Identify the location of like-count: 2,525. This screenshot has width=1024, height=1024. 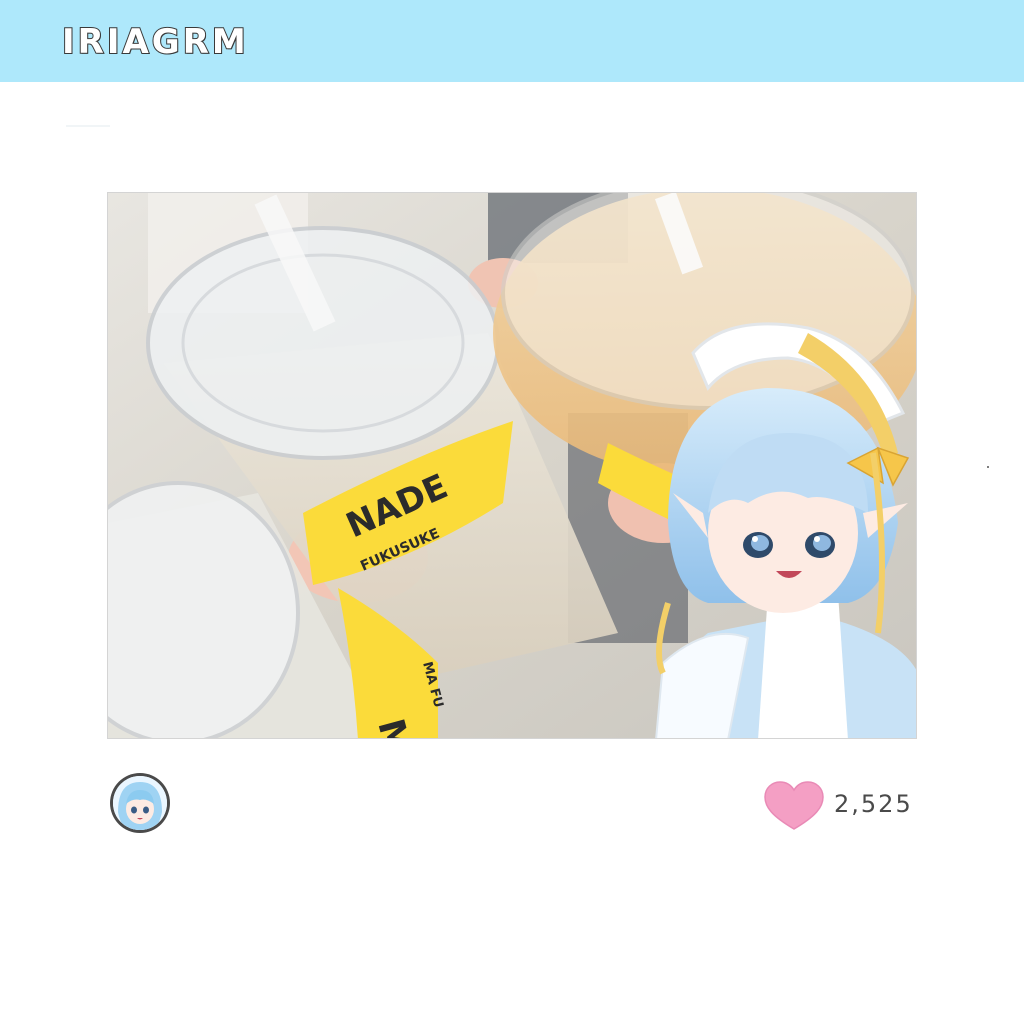
(873, 804).